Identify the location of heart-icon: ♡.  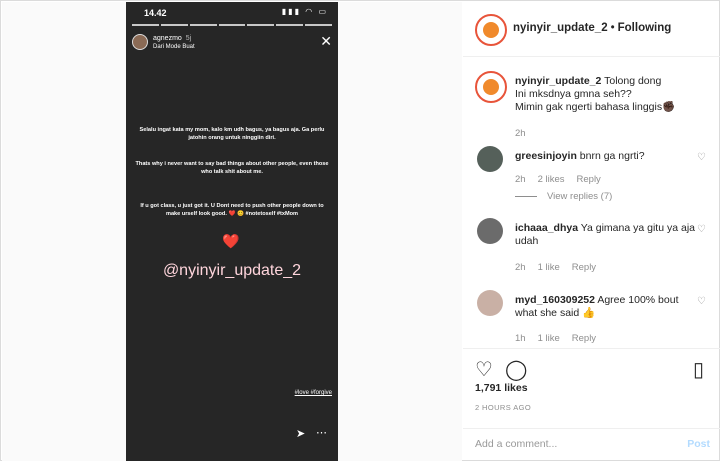
(484, 369).